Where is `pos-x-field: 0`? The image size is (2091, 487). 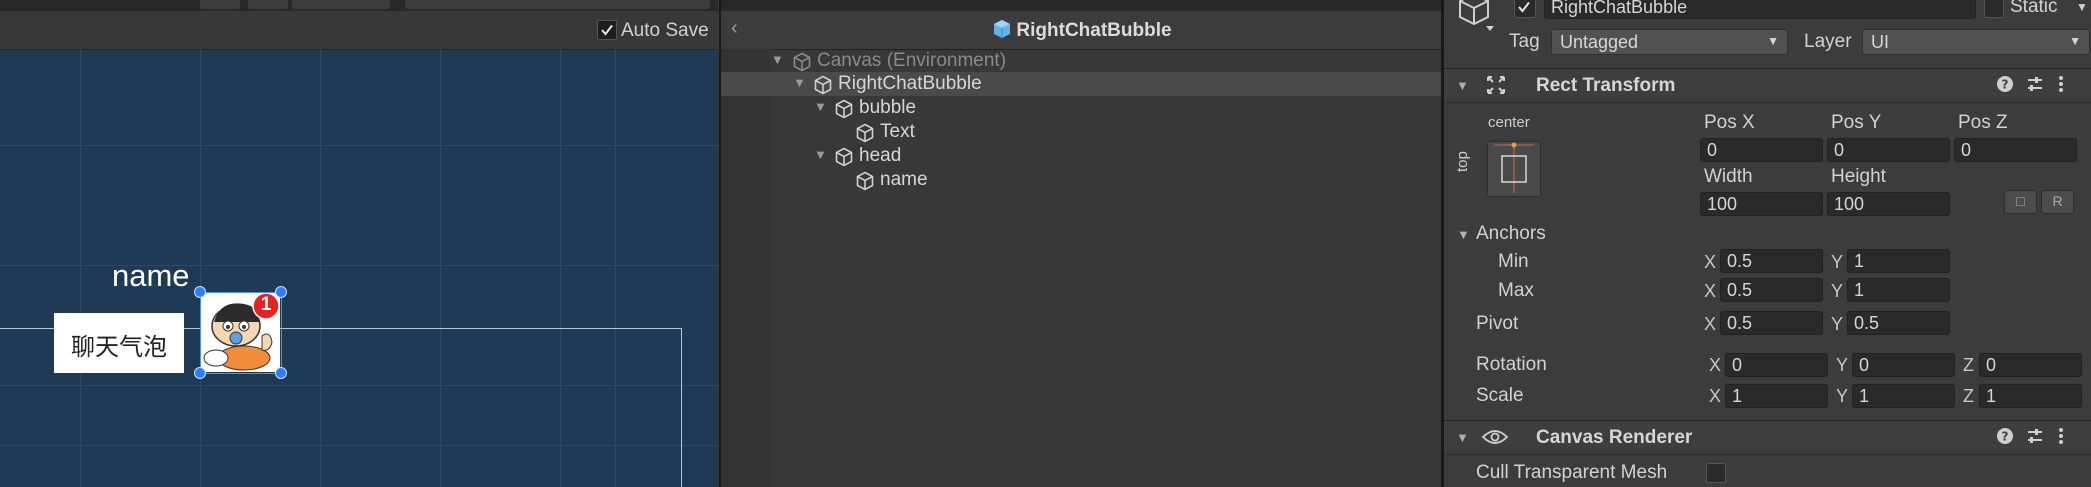 pos-x-field: 0 is located at coordinates (1761, 150).